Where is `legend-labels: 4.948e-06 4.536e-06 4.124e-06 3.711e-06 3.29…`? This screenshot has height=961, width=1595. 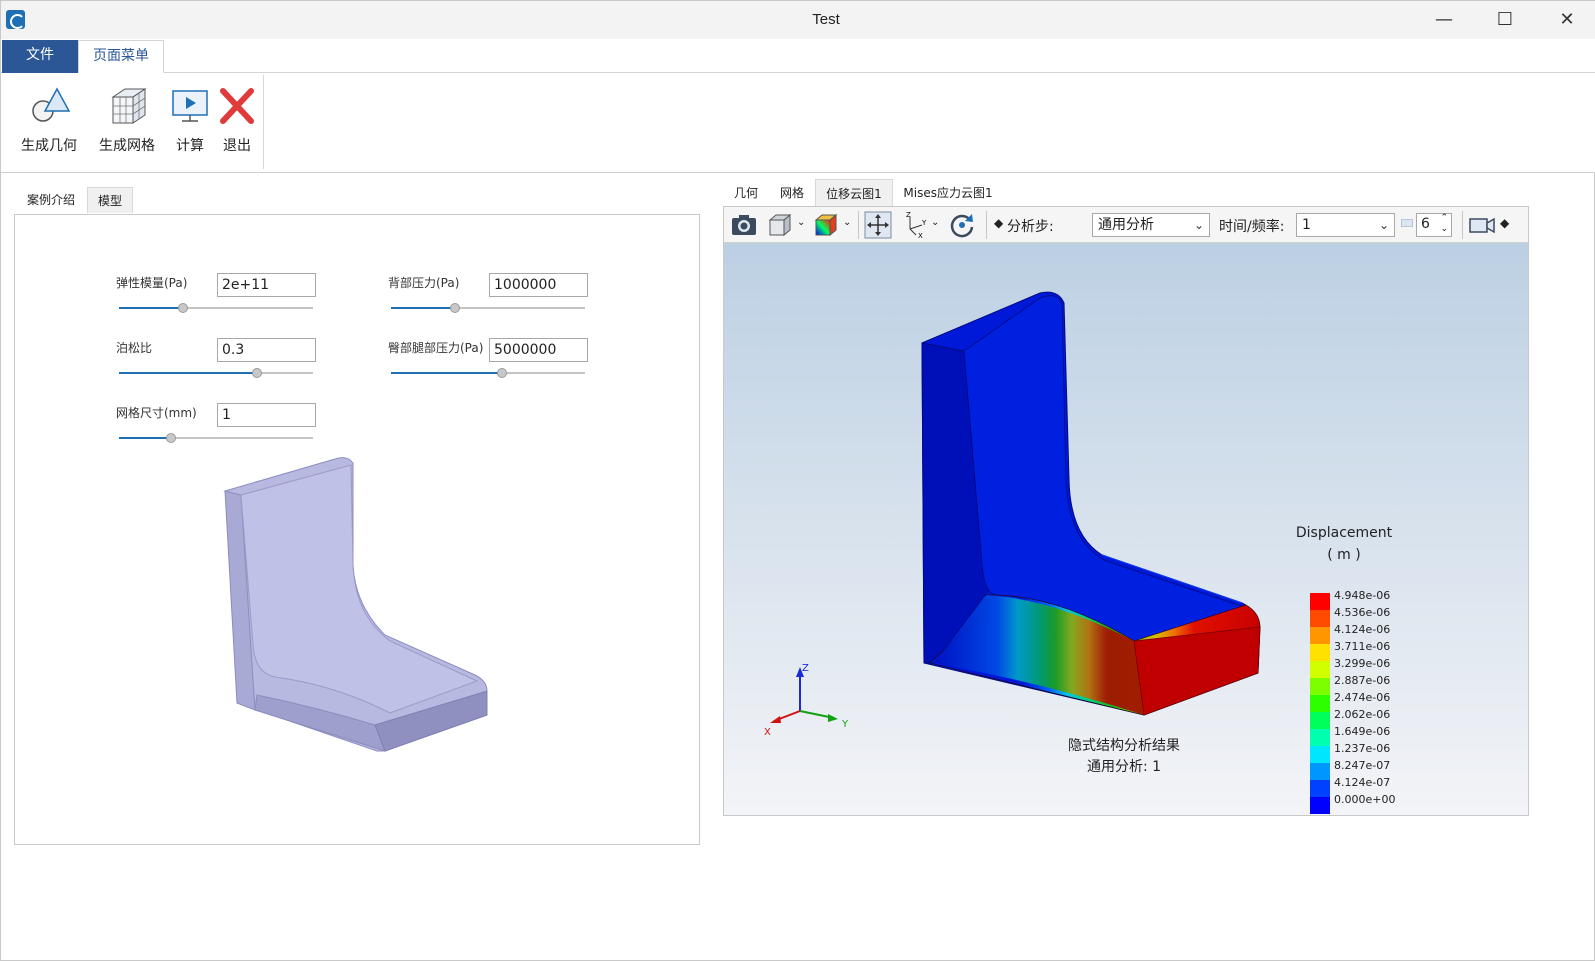 legend-labels: 4.948e-06 4.536e-06 4.124e-06 3.711e-06 3.29… is located at coordinates (1364, 697).